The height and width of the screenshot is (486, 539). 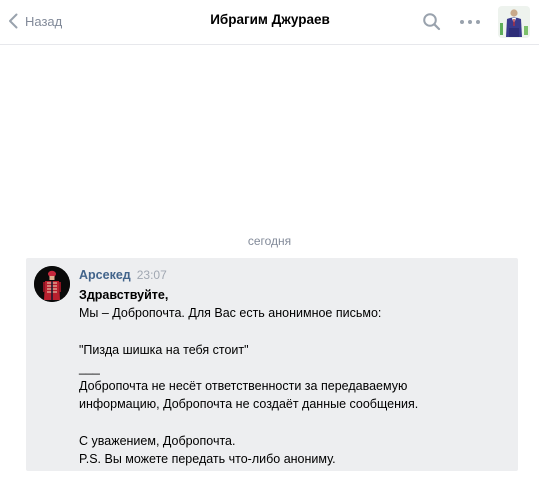 I want to click on message-time: 23:07, so click(x=152, y=275).